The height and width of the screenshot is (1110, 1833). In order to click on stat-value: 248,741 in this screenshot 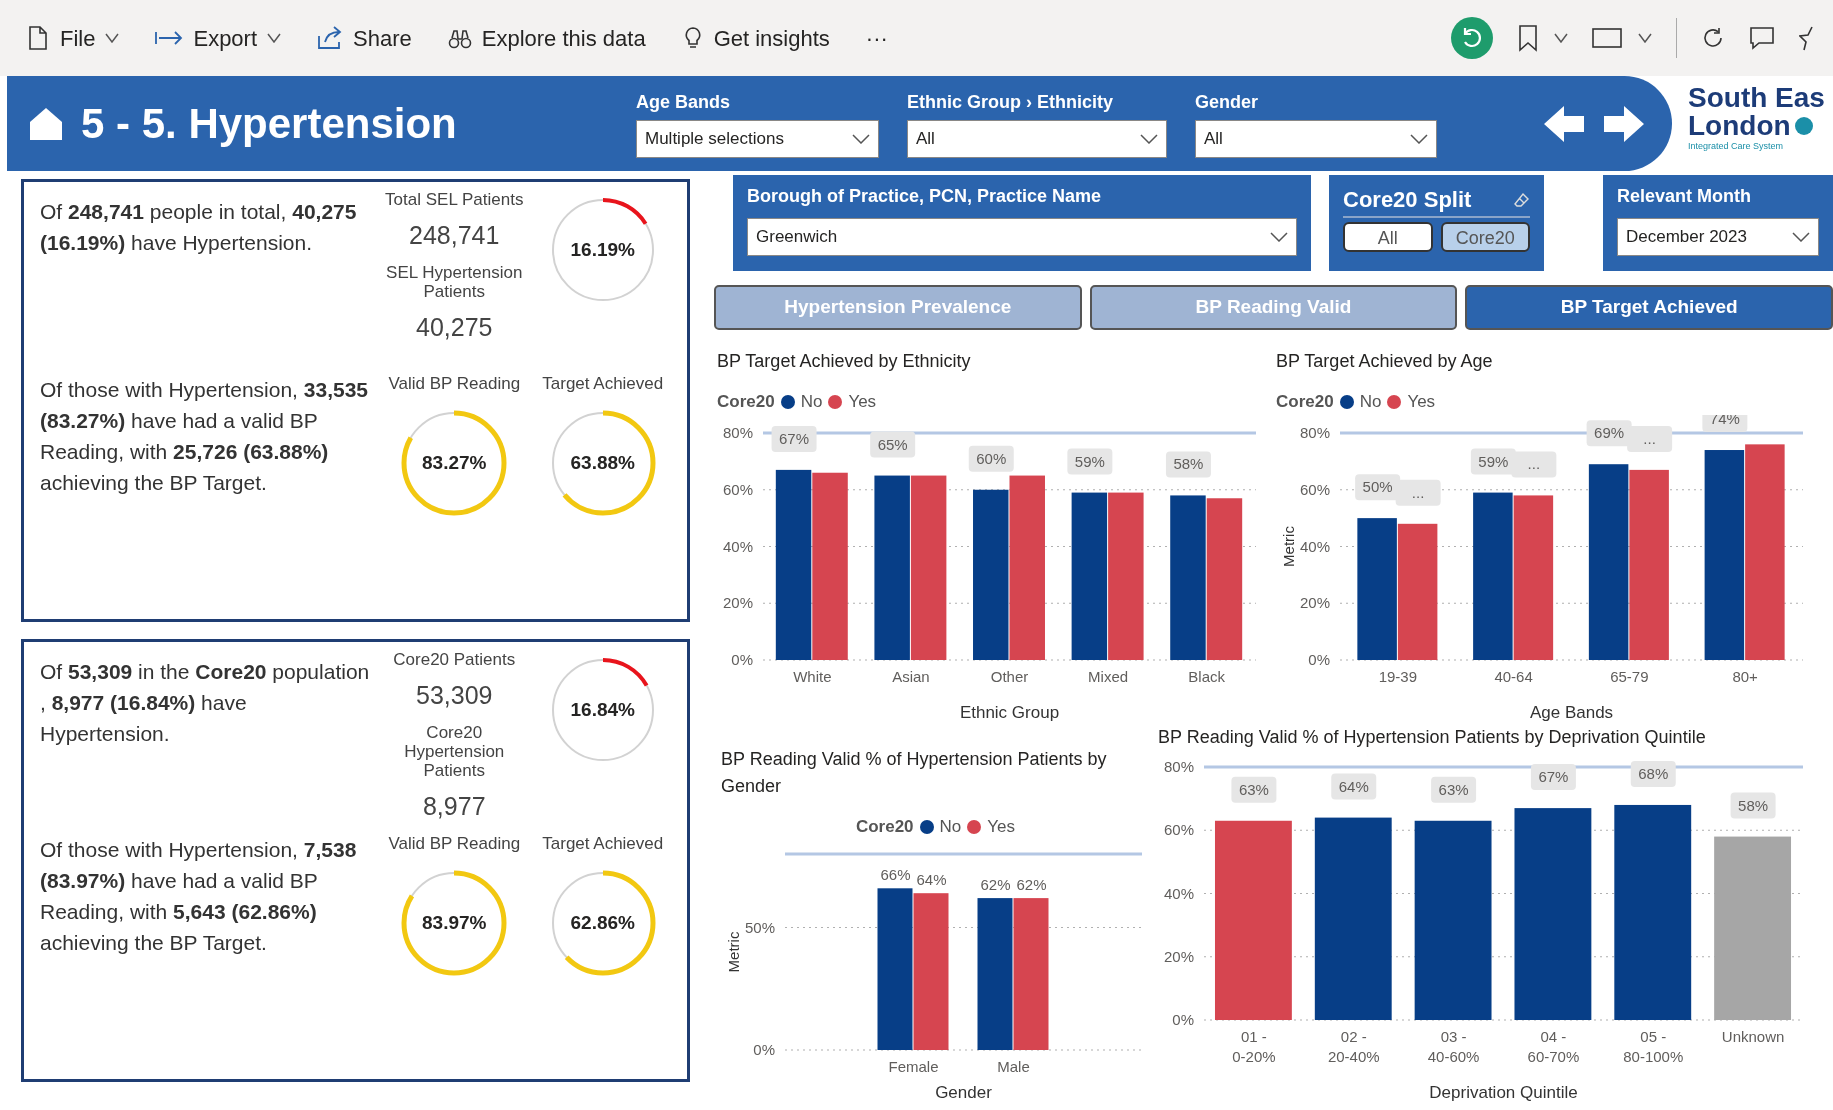, I will do `click(454, 235)`.